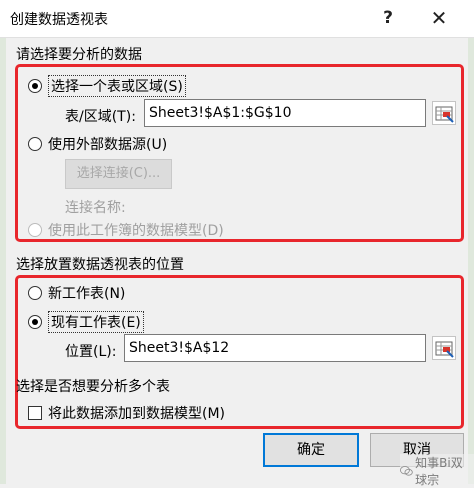 This screenshot has height=488, width=474. Describe the element at coordinates (87, 294) in the screenshot. I see `radio-label: 新工作表(N)` at that location.